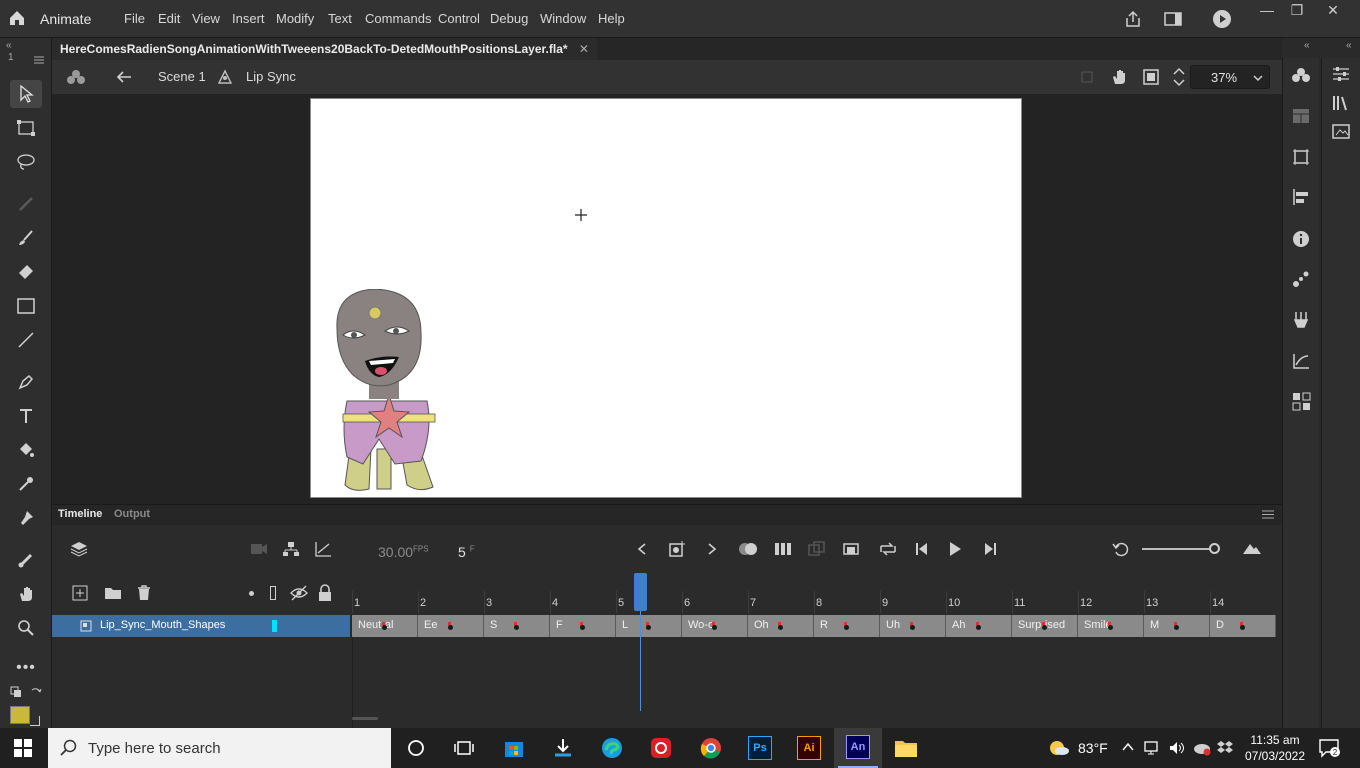 Image resolution: width=1360 pixels, height=768 pixels. I want to click on layer-frames: Neutral Ee S F L Wo-o Oh R Uh Ah SurprisedSmile M D, so click(814, 626).